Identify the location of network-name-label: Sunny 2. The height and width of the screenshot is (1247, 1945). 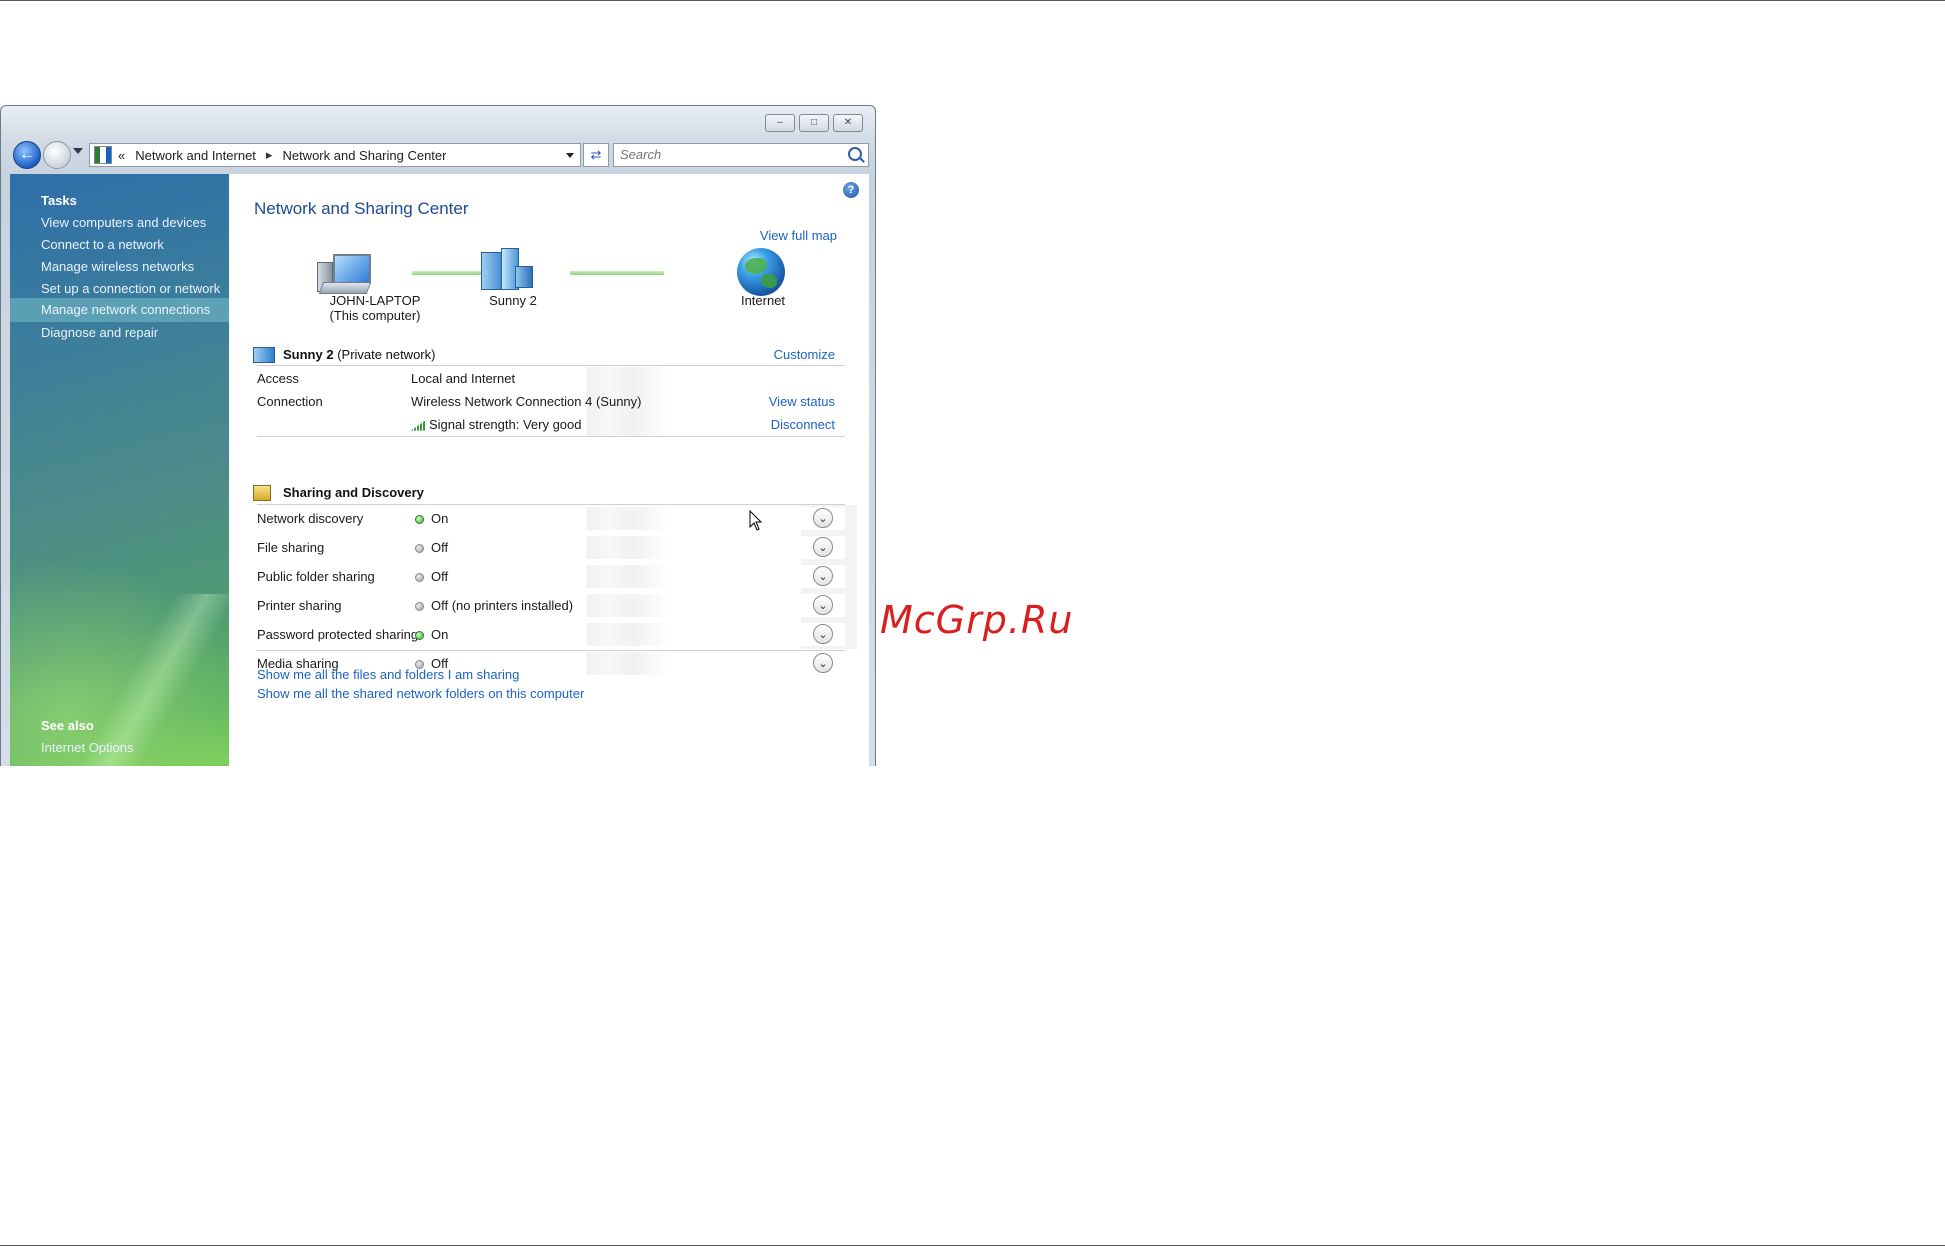
(513, 300).